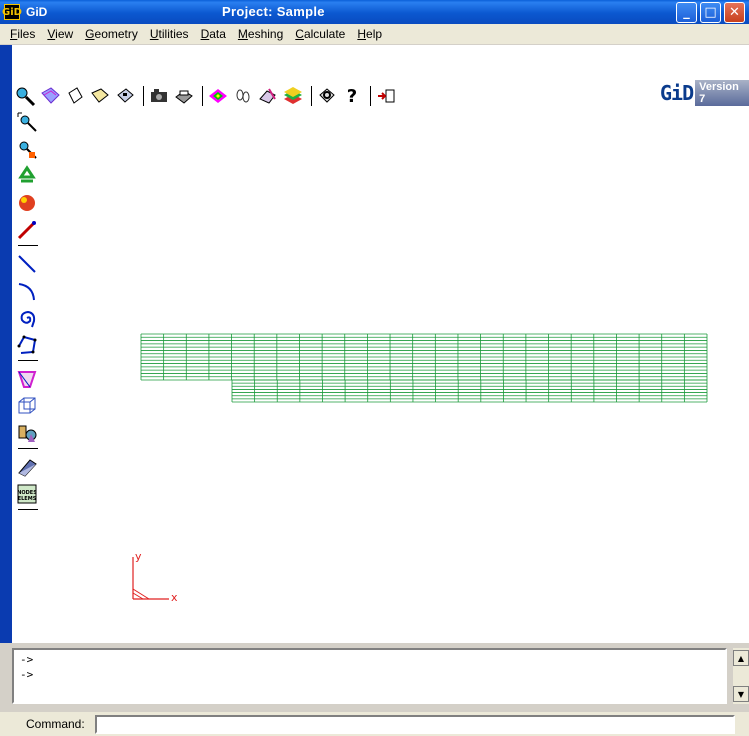 The height and width of the screenshot is (736, 749). I want to click on maximize-button: □, so click(710, 12).